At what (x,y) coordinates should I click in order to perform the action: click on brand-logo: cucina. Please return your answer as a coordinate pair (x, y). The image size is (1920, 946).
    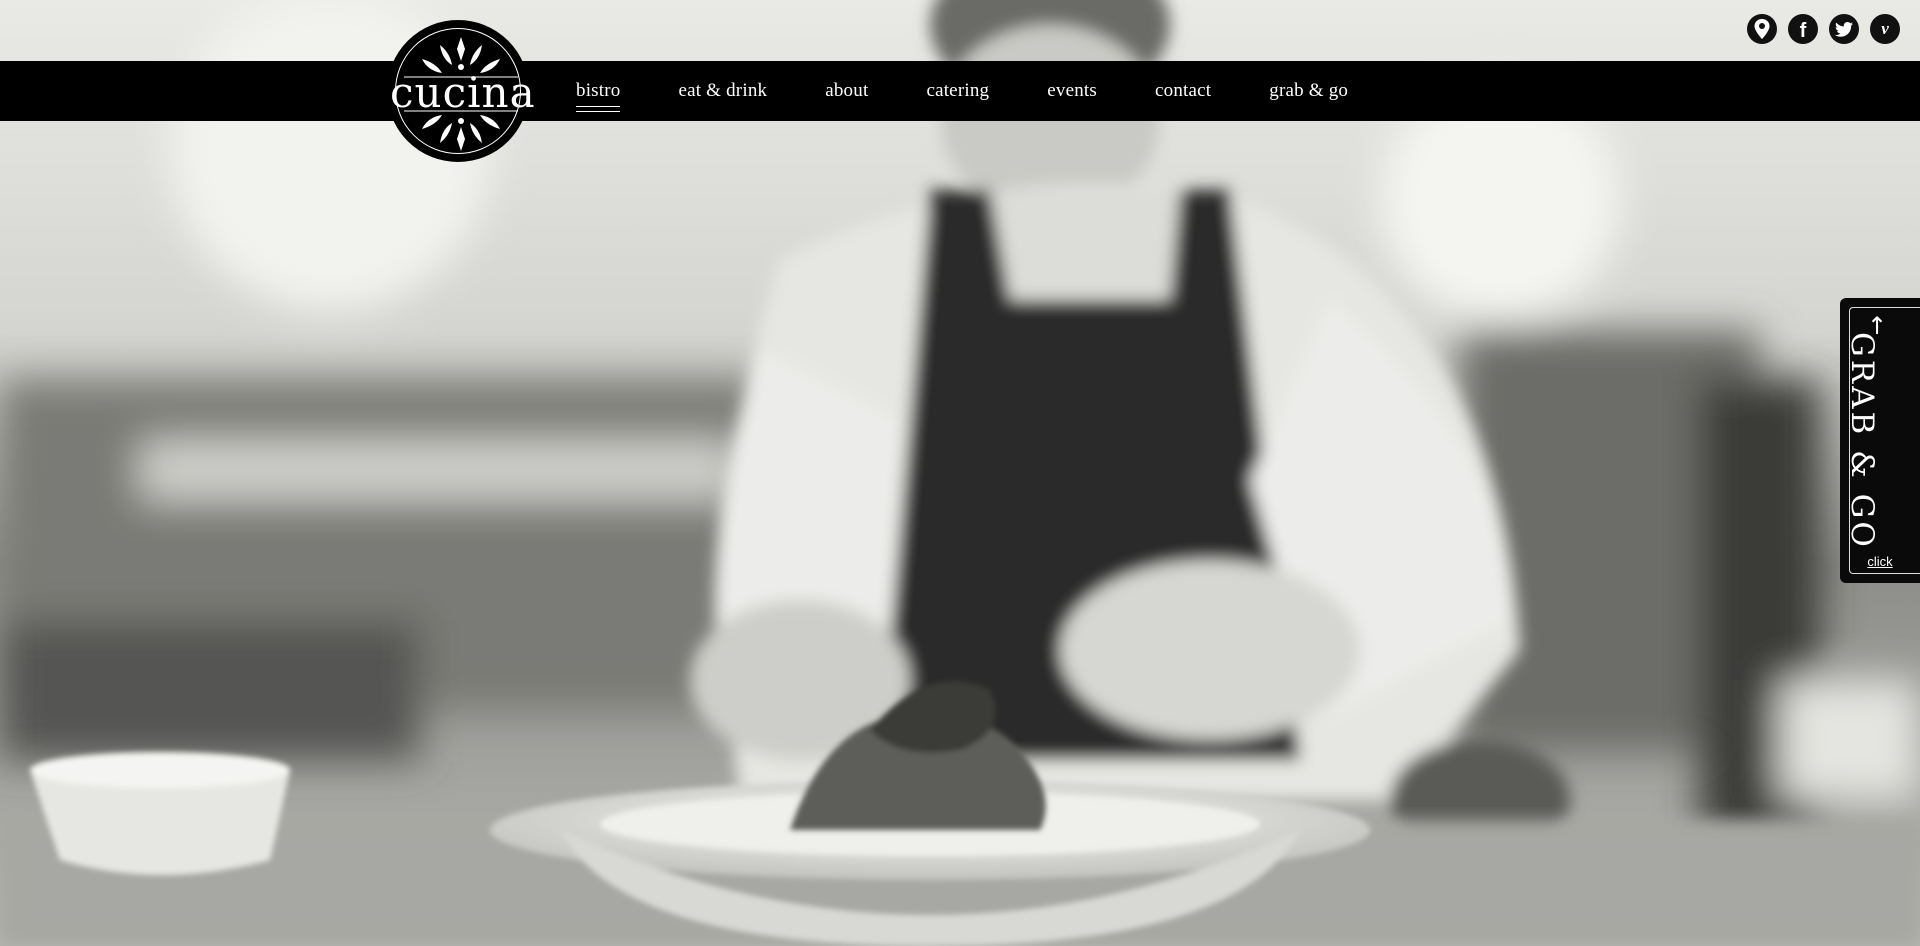
    Looking at the image, I should click on (461, 91).